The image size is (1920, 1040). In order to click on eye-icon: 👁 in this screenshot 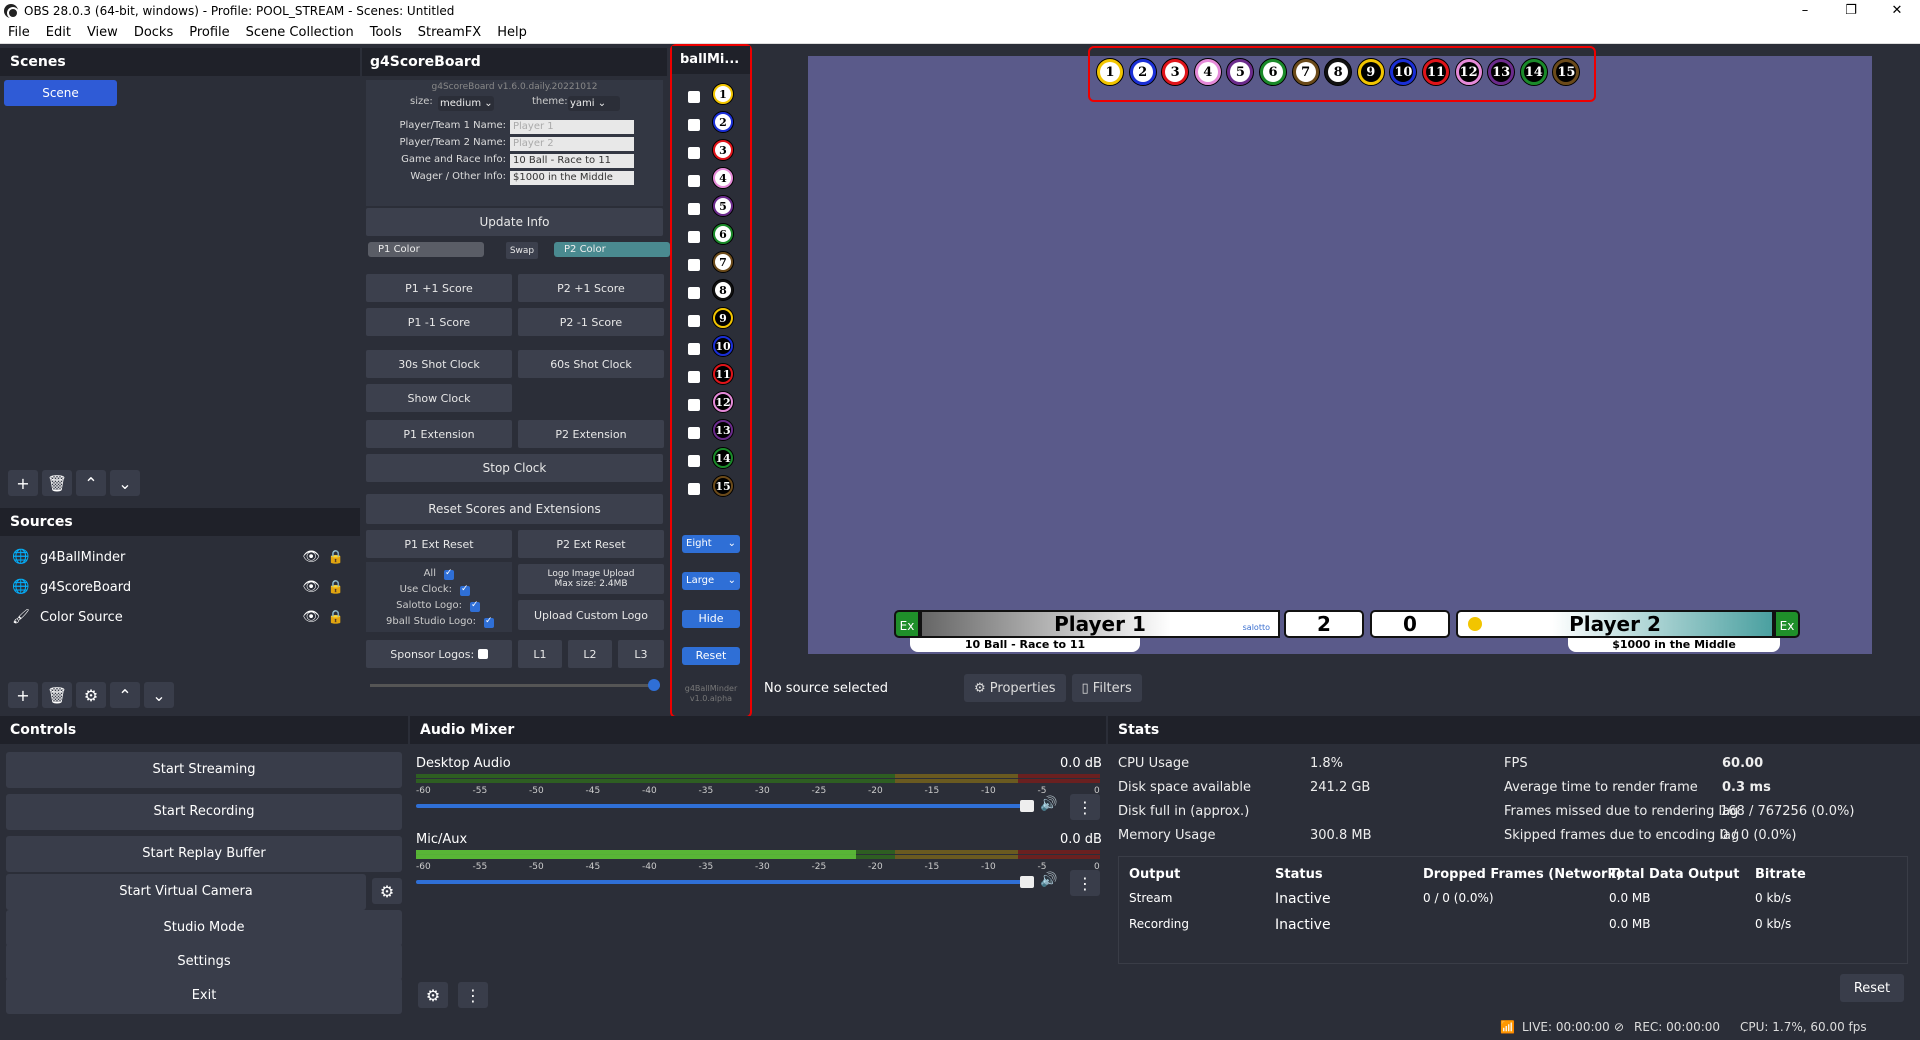, I will do `click(311, 617)`.